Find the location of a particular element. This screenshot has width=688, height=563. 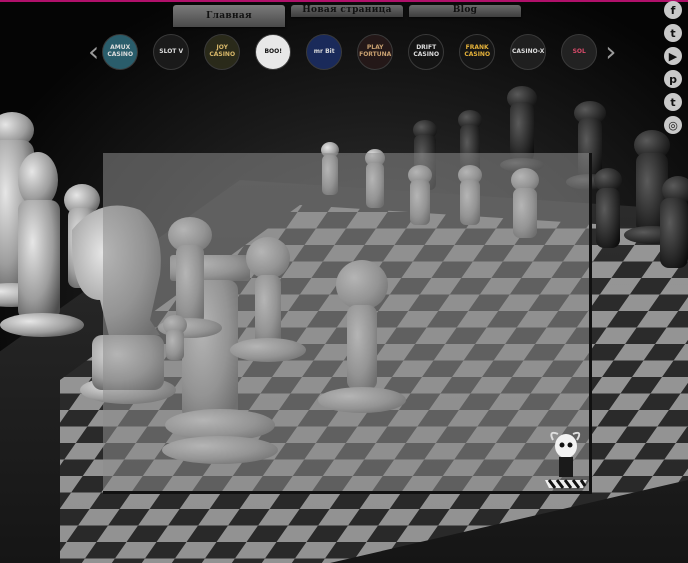

tumblr-icon: t is located at coordinates (673, 102).